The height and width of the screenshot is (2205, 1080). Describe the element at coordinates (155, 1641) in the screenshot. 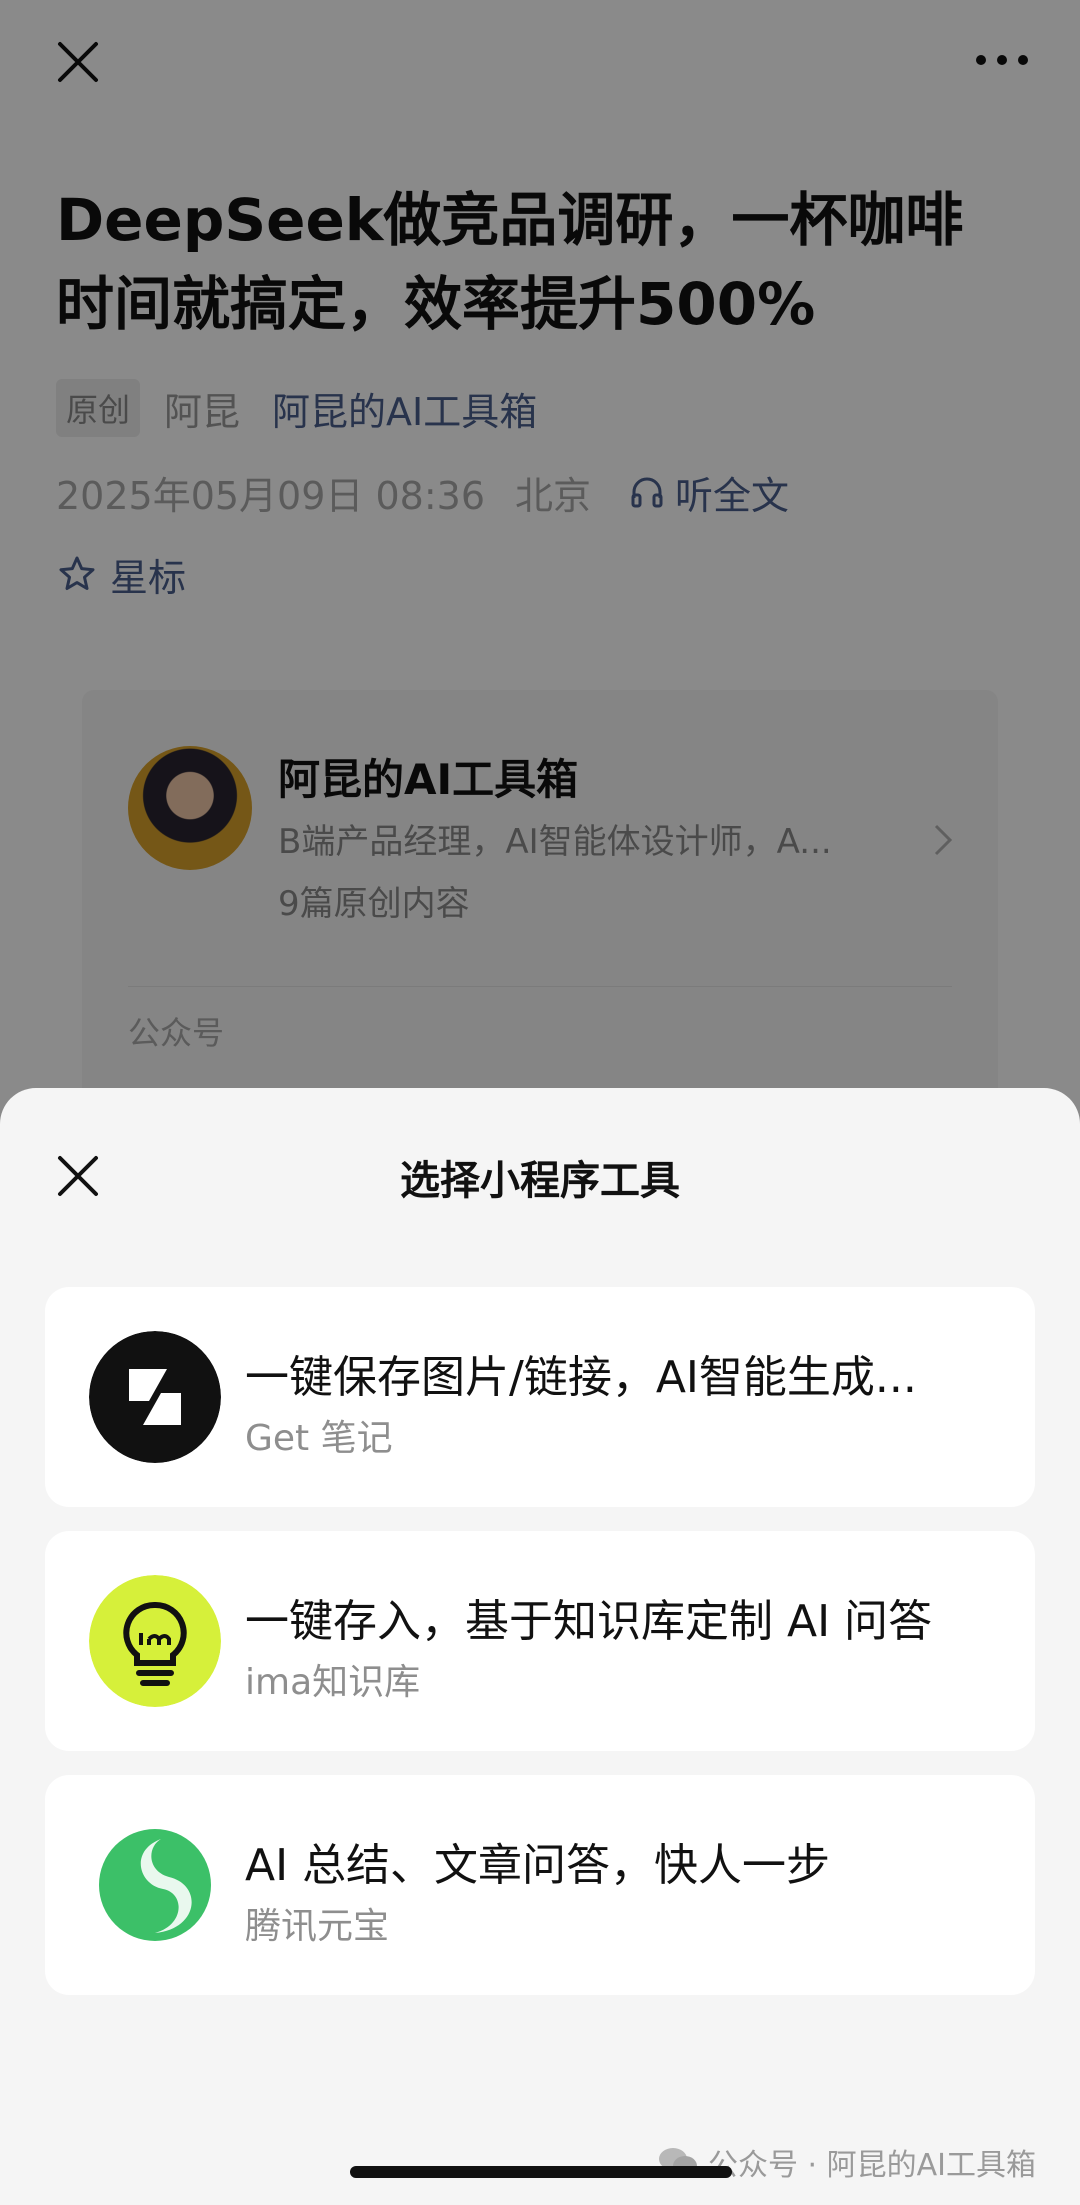

I see `ima-bulb-icon` at that location.